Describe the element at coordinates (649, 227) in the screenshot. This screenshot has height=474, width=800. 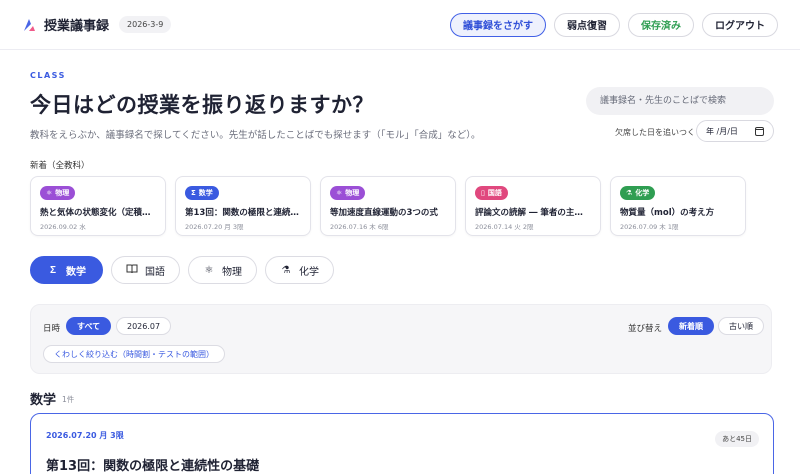
I see `card-meta: 2026.07.09 木 1限` at that location.